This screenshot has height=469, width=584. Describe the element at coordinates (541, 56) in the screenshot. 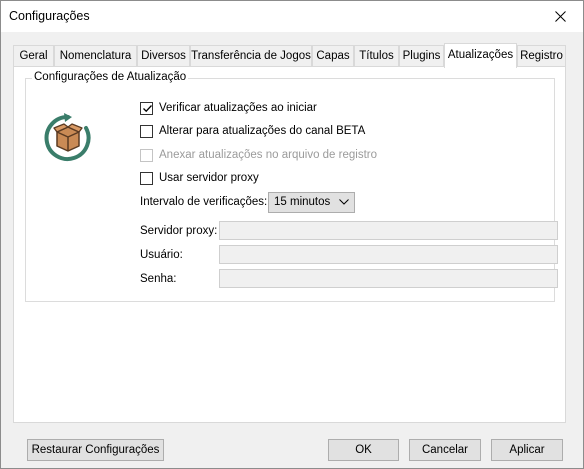

I see `tab-registro: Registro` at that location.